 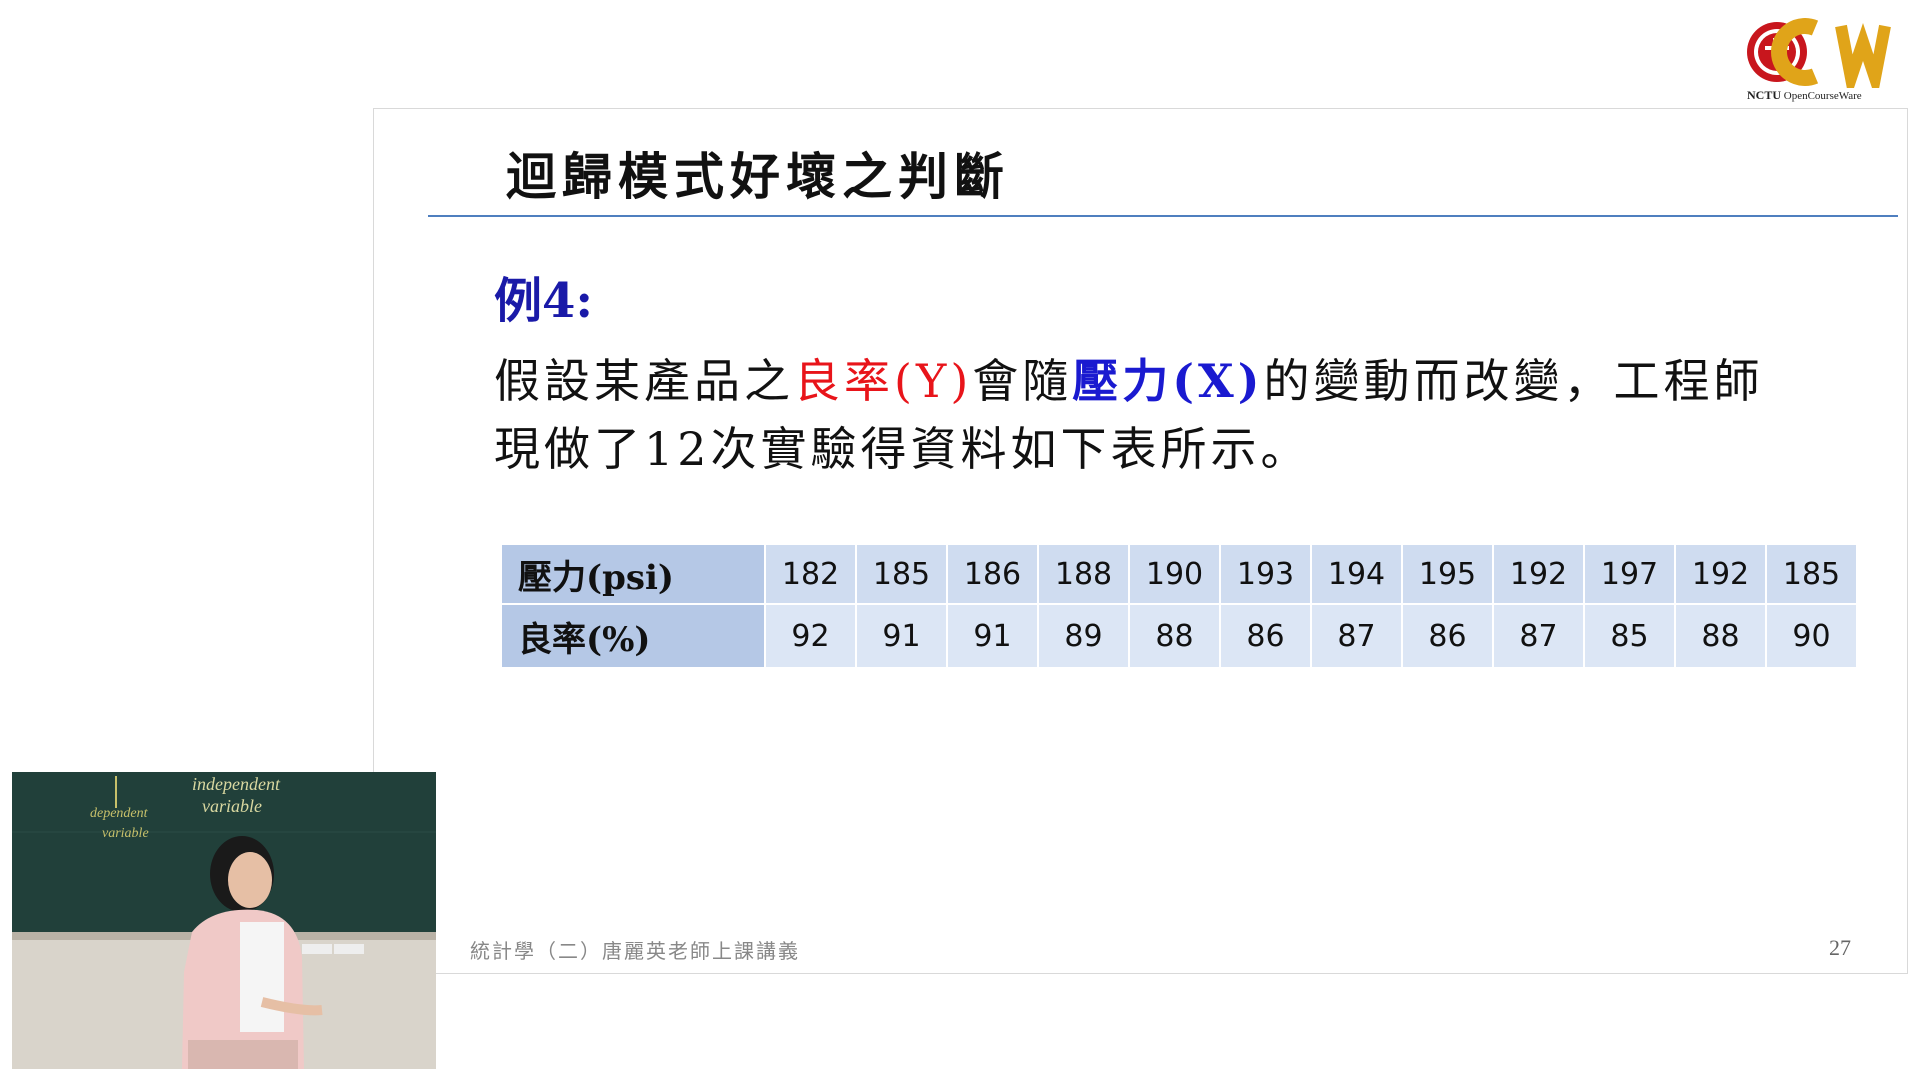 What do you see at coordinates (1629, 636) in the screenshot?
I see `table-cell: 85` at bounding box center [1629, 636].